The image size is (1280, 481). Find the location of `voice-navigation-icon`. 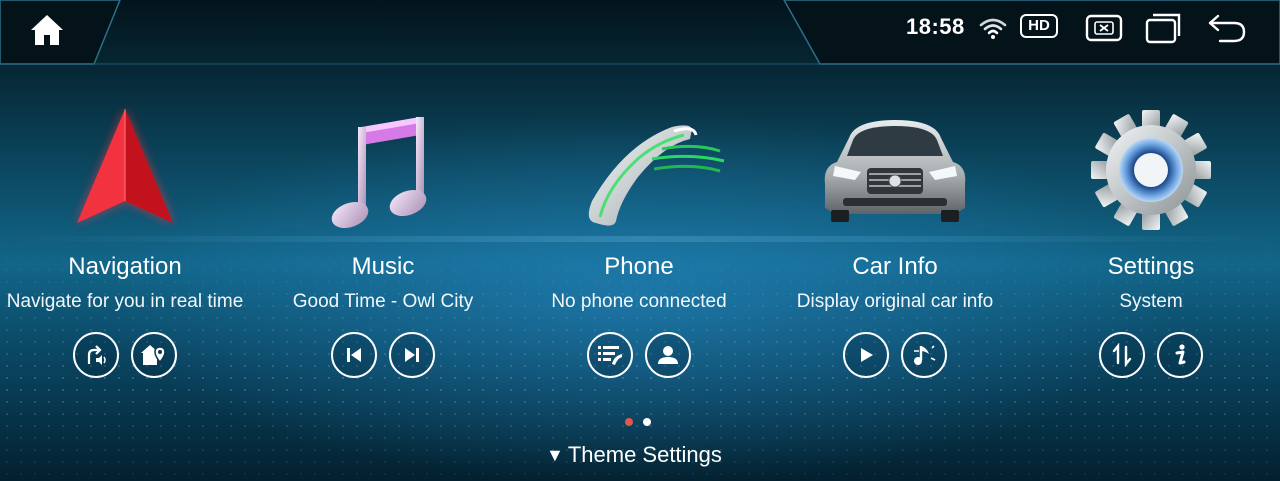

voice-navigation-icon is located at coordinates (96, 355).